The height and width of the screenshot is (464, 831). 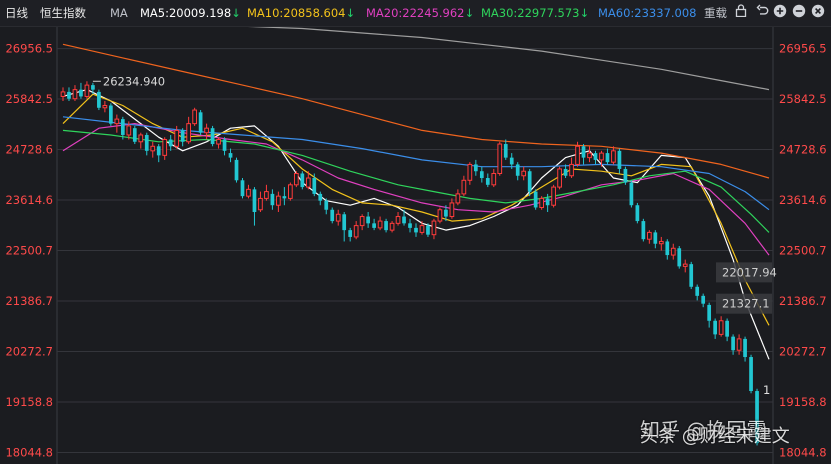 I want to click on lock-icon, so click(x=741, y=12).